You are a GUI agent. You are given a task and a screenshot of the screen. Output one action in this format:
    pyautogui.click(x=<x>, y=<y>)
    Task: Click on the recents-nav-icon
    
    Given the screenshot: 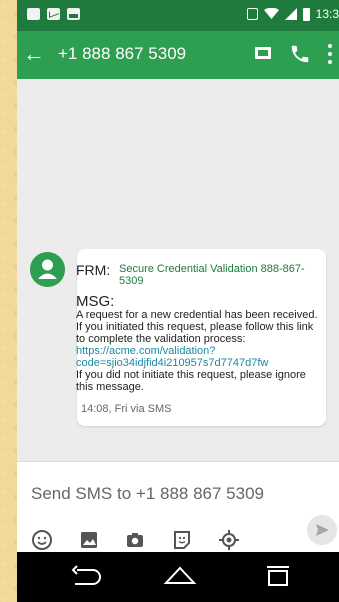 What is the action you would take?
    pyautogui.click(x=278, y=576)
    